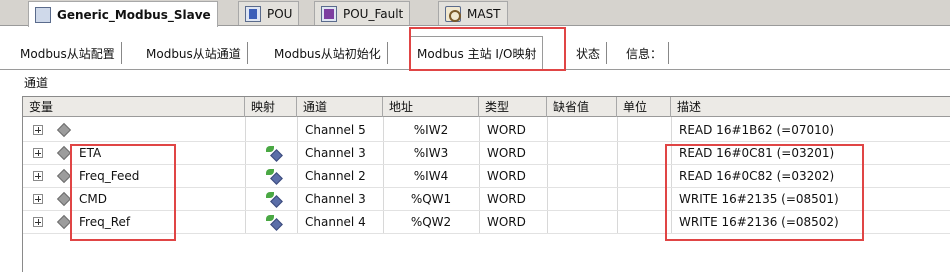  I want to click on section-label: 通道, so click(36, 83).